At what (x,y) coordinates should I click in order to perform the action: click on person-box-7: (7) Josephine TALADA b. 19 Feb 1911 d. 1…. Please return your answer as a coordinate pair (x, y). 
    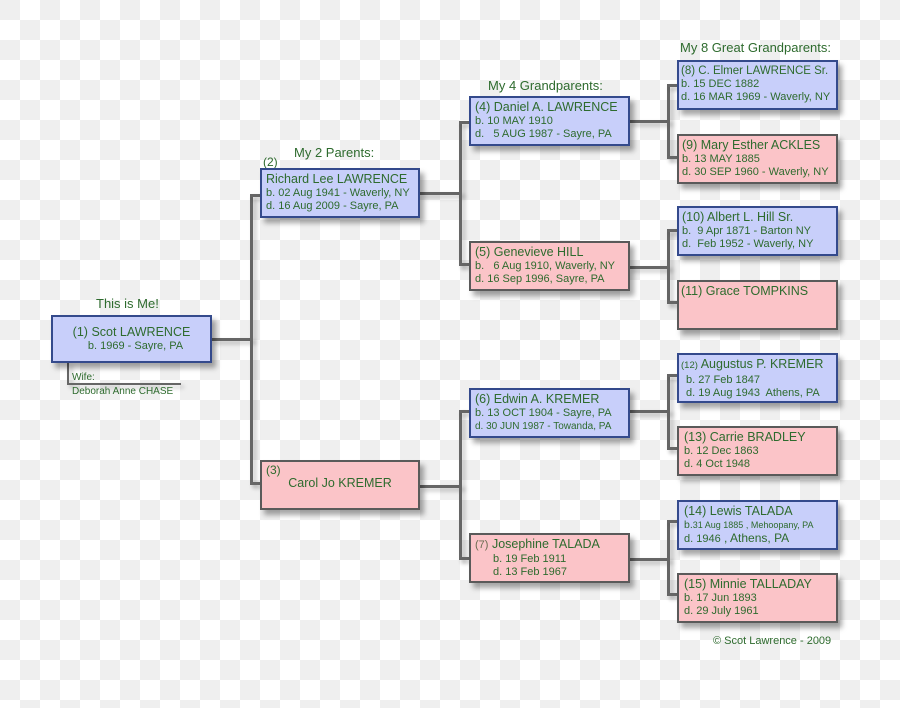
    Looking at the image, I should click on (549, 558).